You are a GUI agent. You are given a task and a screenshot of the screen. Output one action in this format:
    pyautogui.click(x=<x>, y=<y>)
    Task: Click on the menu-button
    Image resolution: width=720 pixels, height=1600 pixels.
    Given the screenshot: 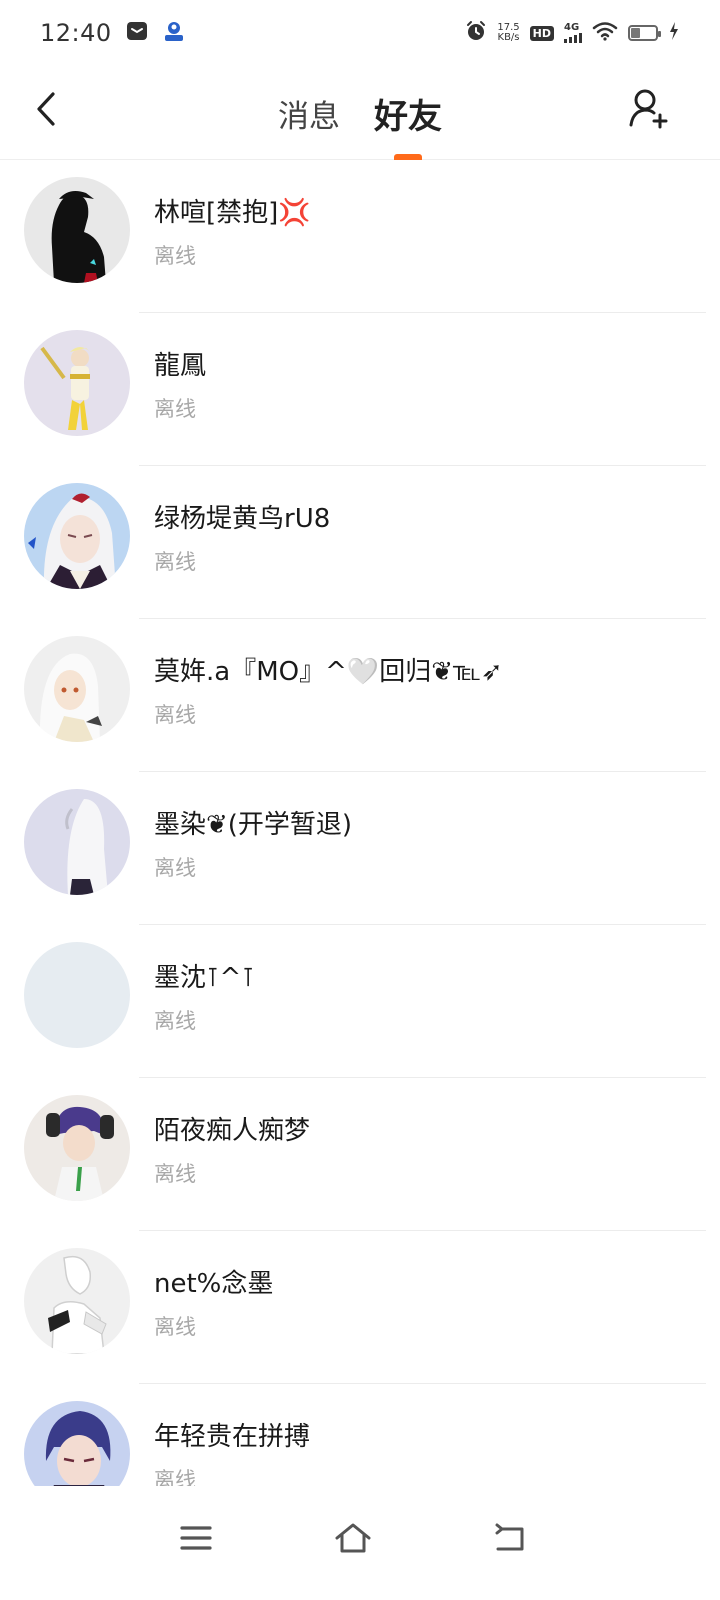 What is the action you would take?
    pyautogui.click(x=196, y=1540)
    